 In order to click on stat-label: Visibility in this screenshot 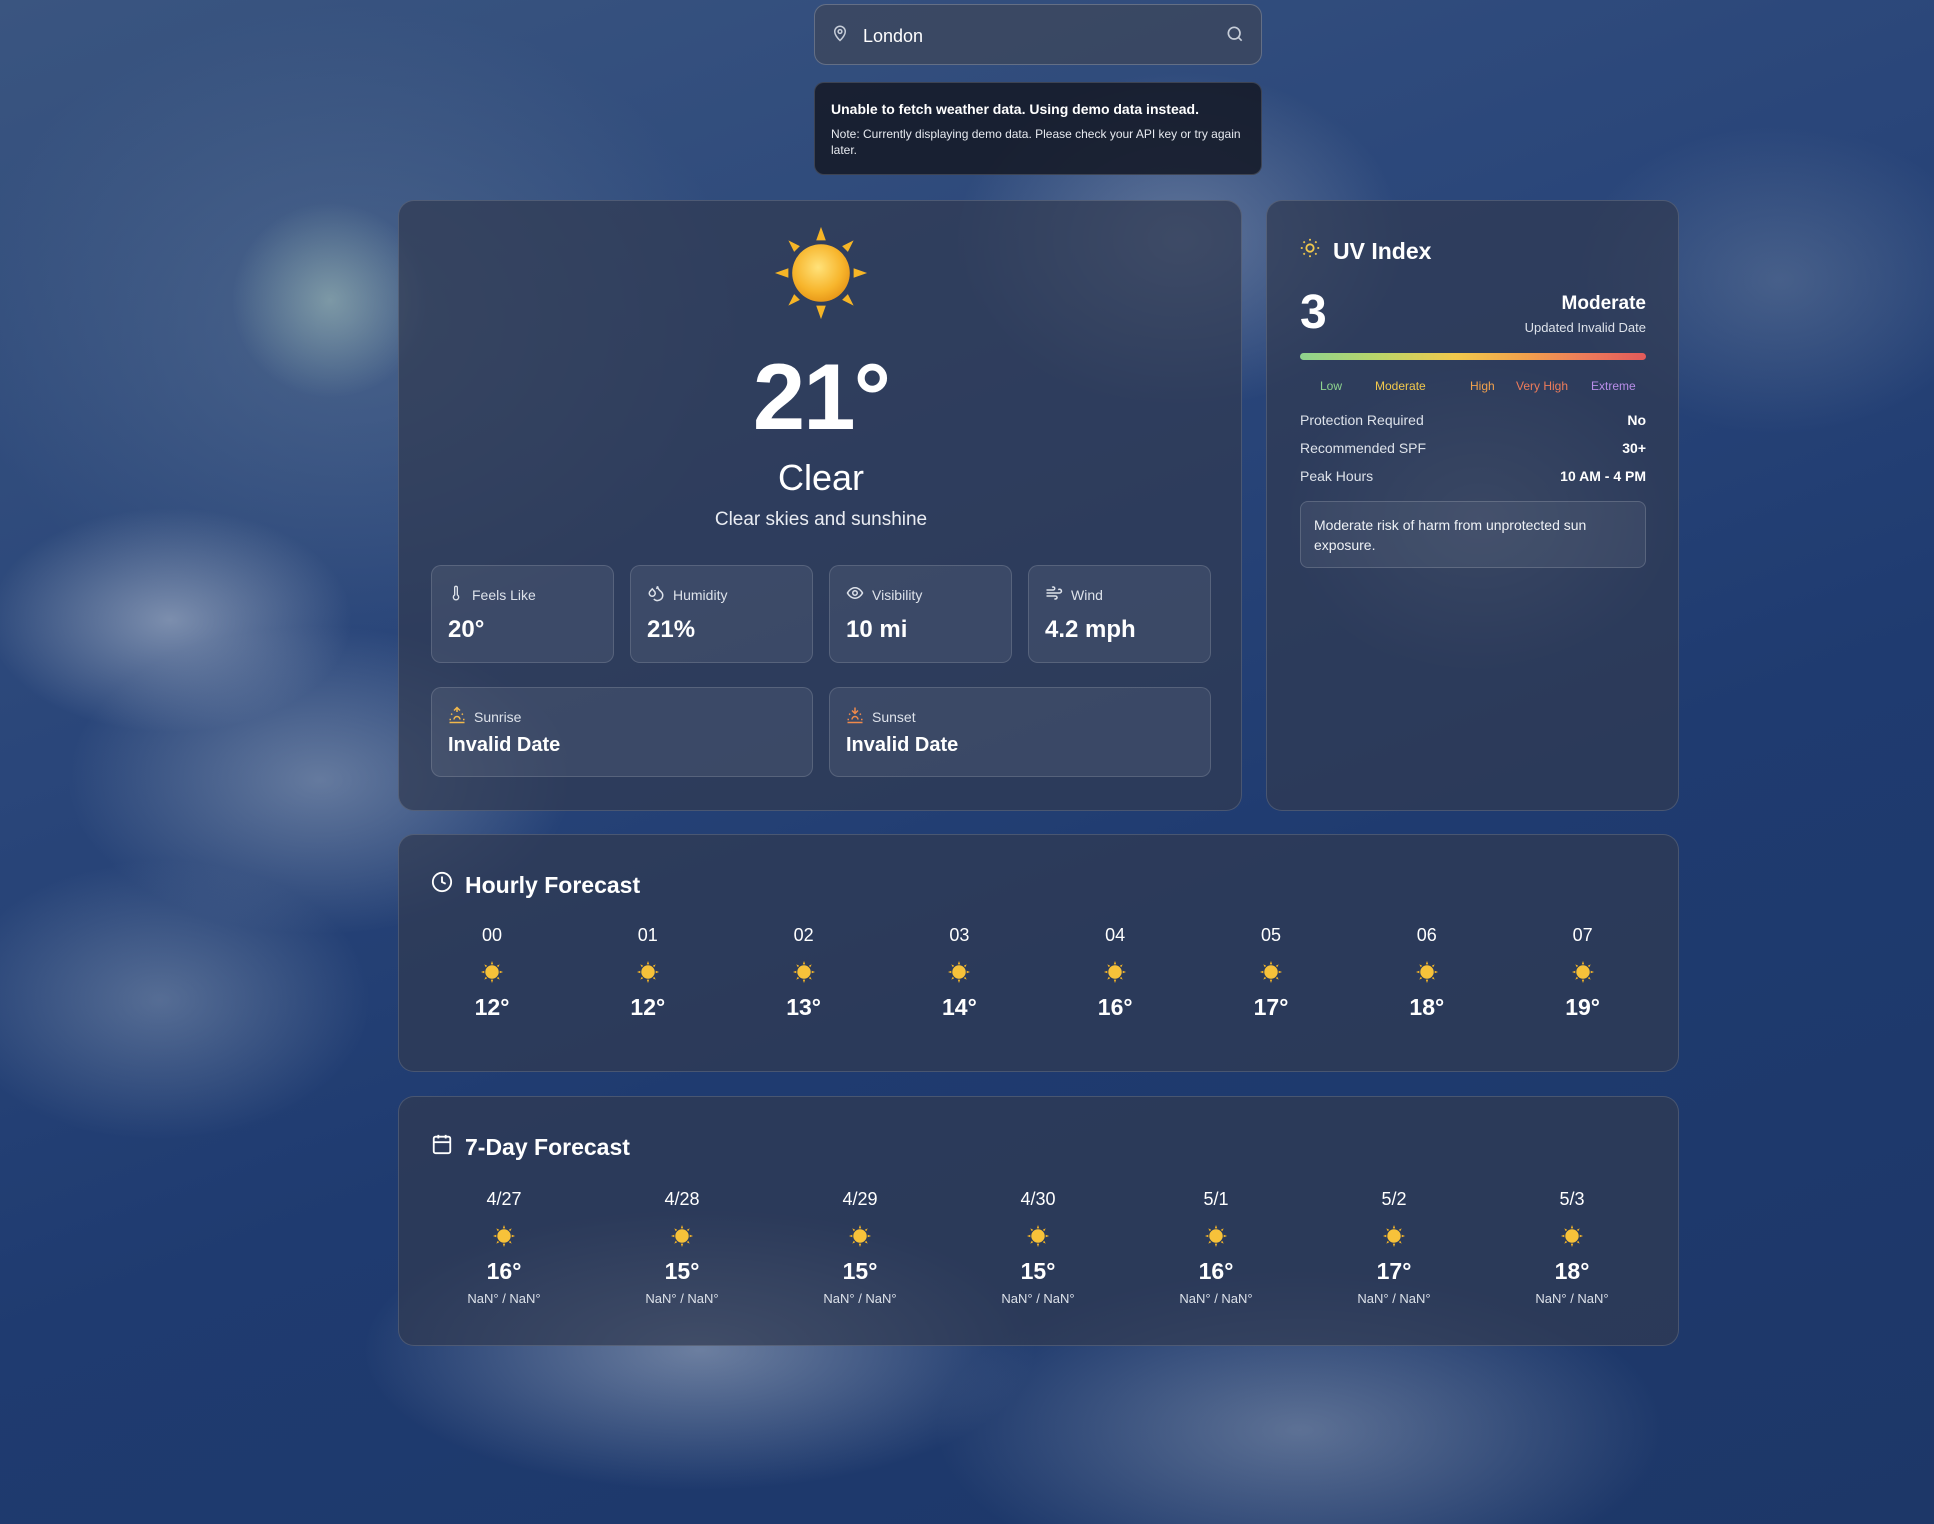, I will do `click(897, 594)`.